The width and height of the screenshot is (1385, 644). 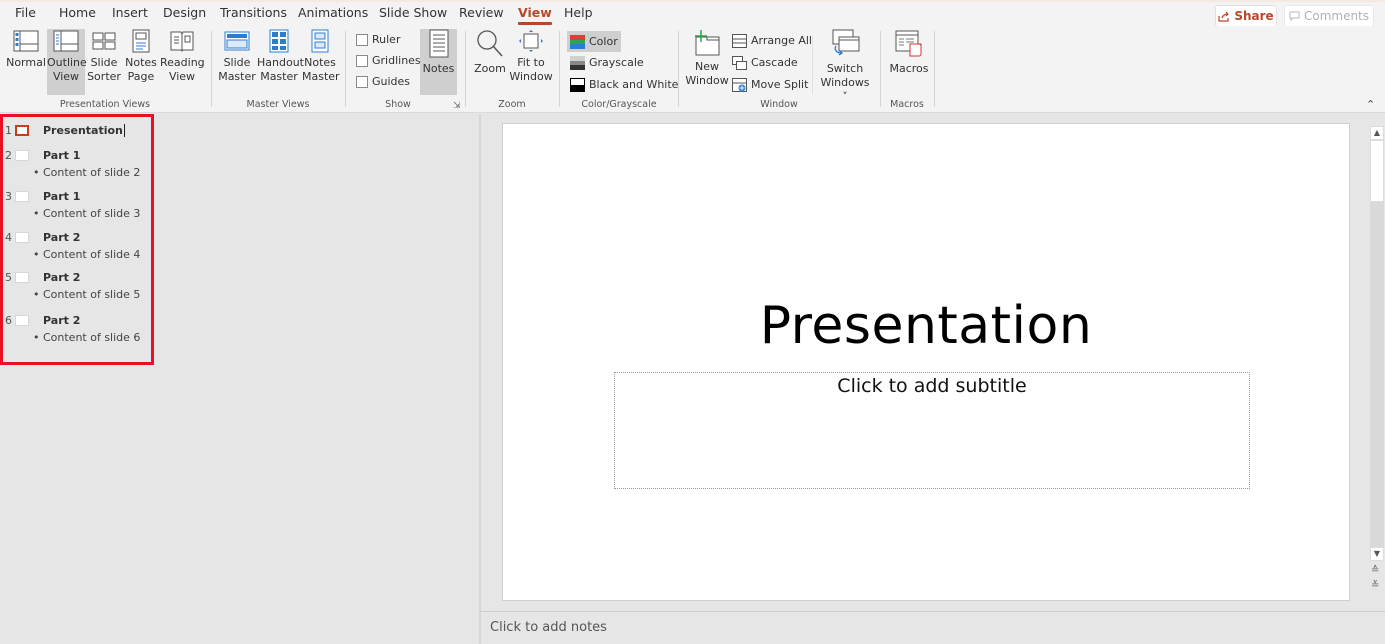 What do you see at coordinates (481, 12) in the screenshot?
I see `tab-review: Review` at bounding box center [481, 12].